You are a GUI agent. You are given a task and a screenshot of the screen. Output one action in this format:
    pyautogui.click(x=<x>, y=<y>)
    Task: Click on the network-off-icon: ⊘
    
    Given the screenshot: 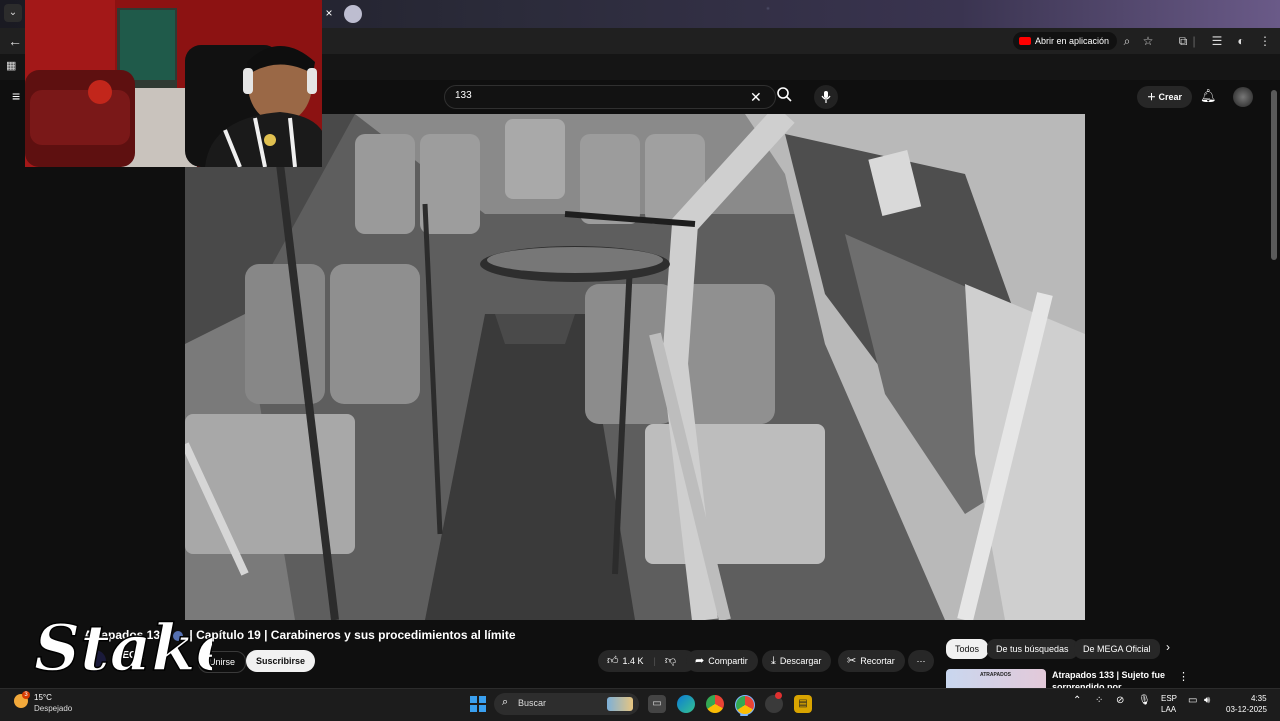 What is the action you would take?
    pyautogui.click(x=1120, y=700)
    